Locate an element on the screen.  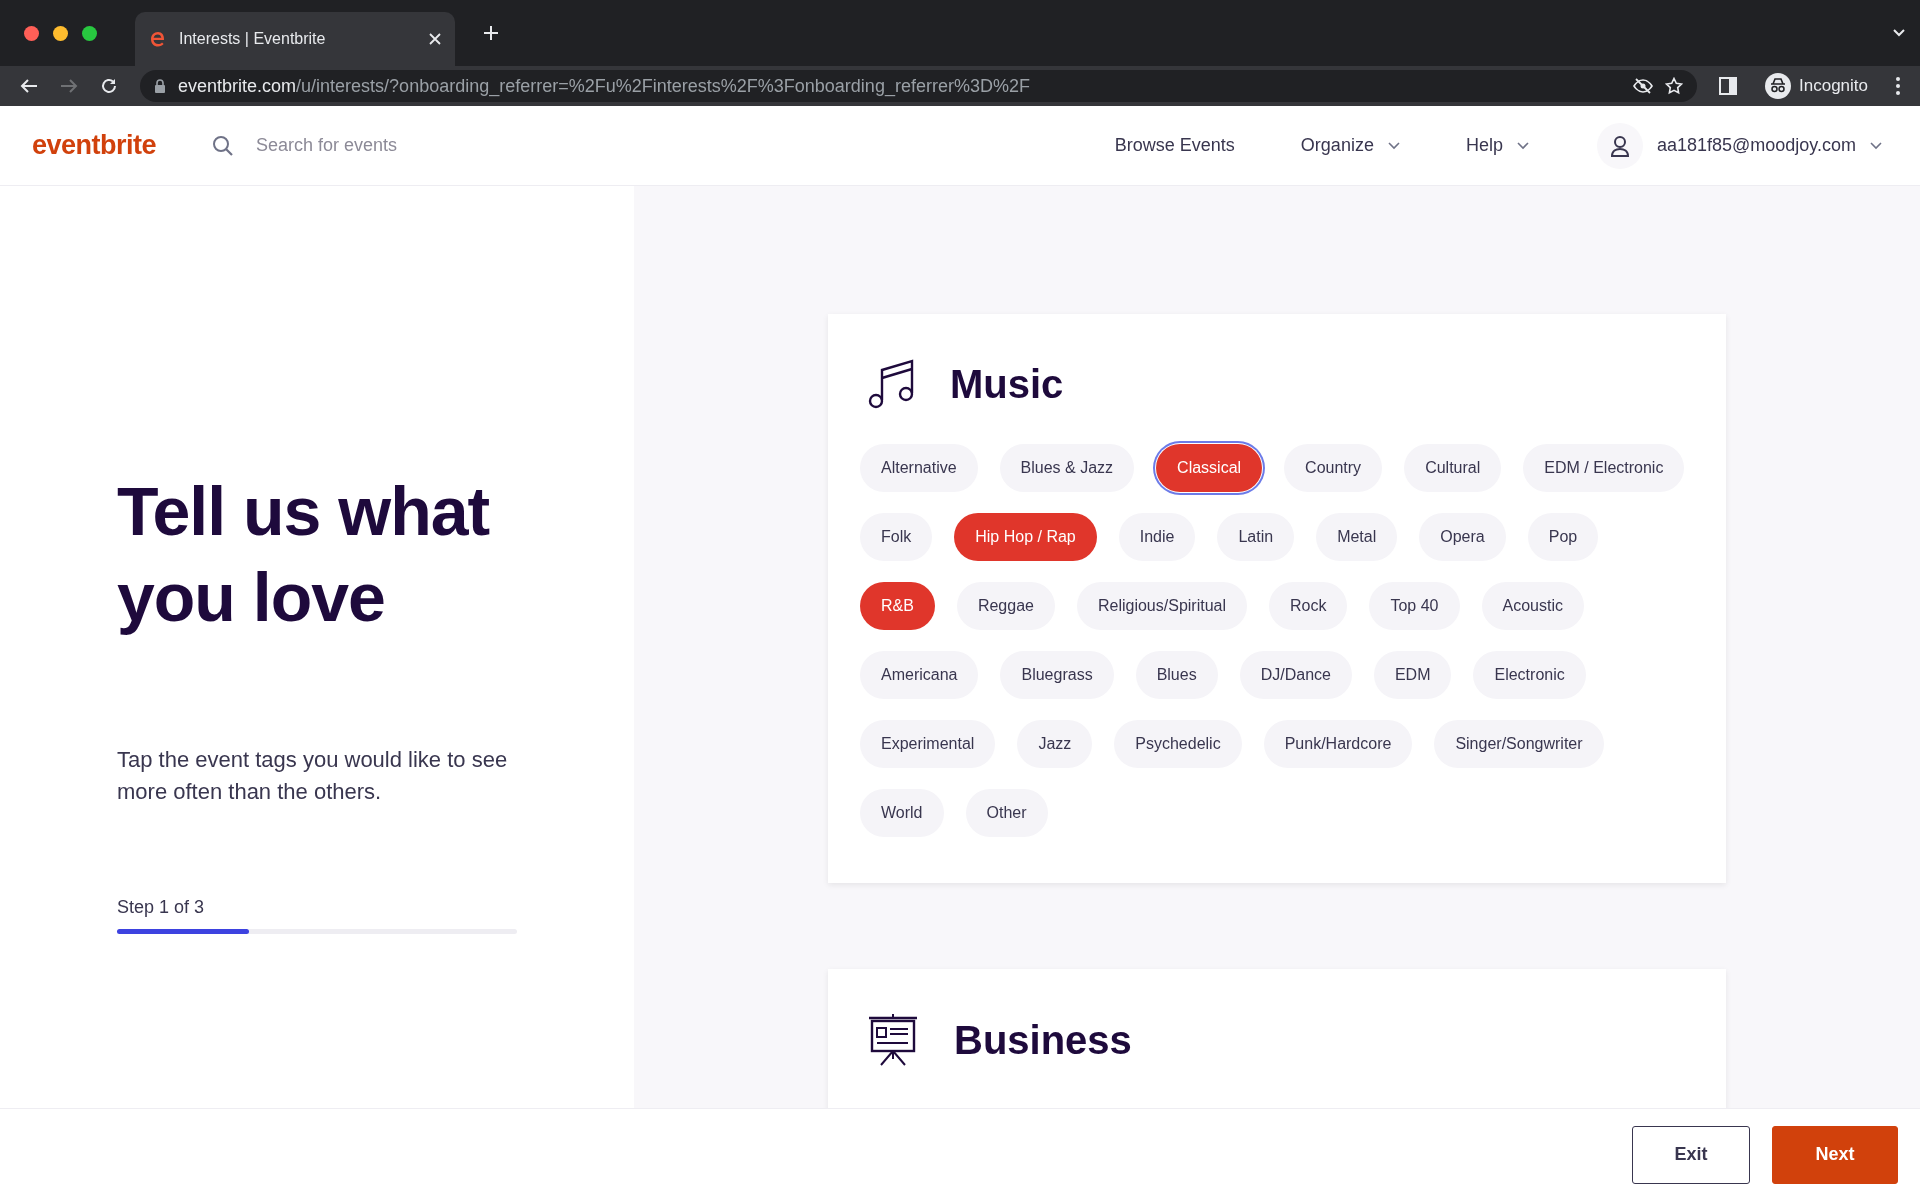
tag-chip: Singer/Songwriter is located at coordinates (1519, 744).